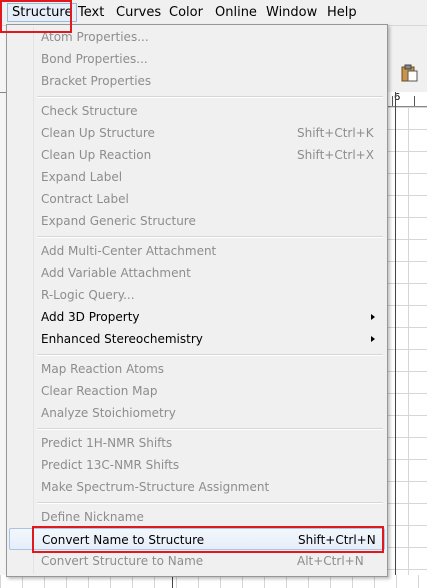  Describe the element at coordinates (108, 413) in the screenshot. I see `menu-item-label: Analyze Stoichiometry` at that location.